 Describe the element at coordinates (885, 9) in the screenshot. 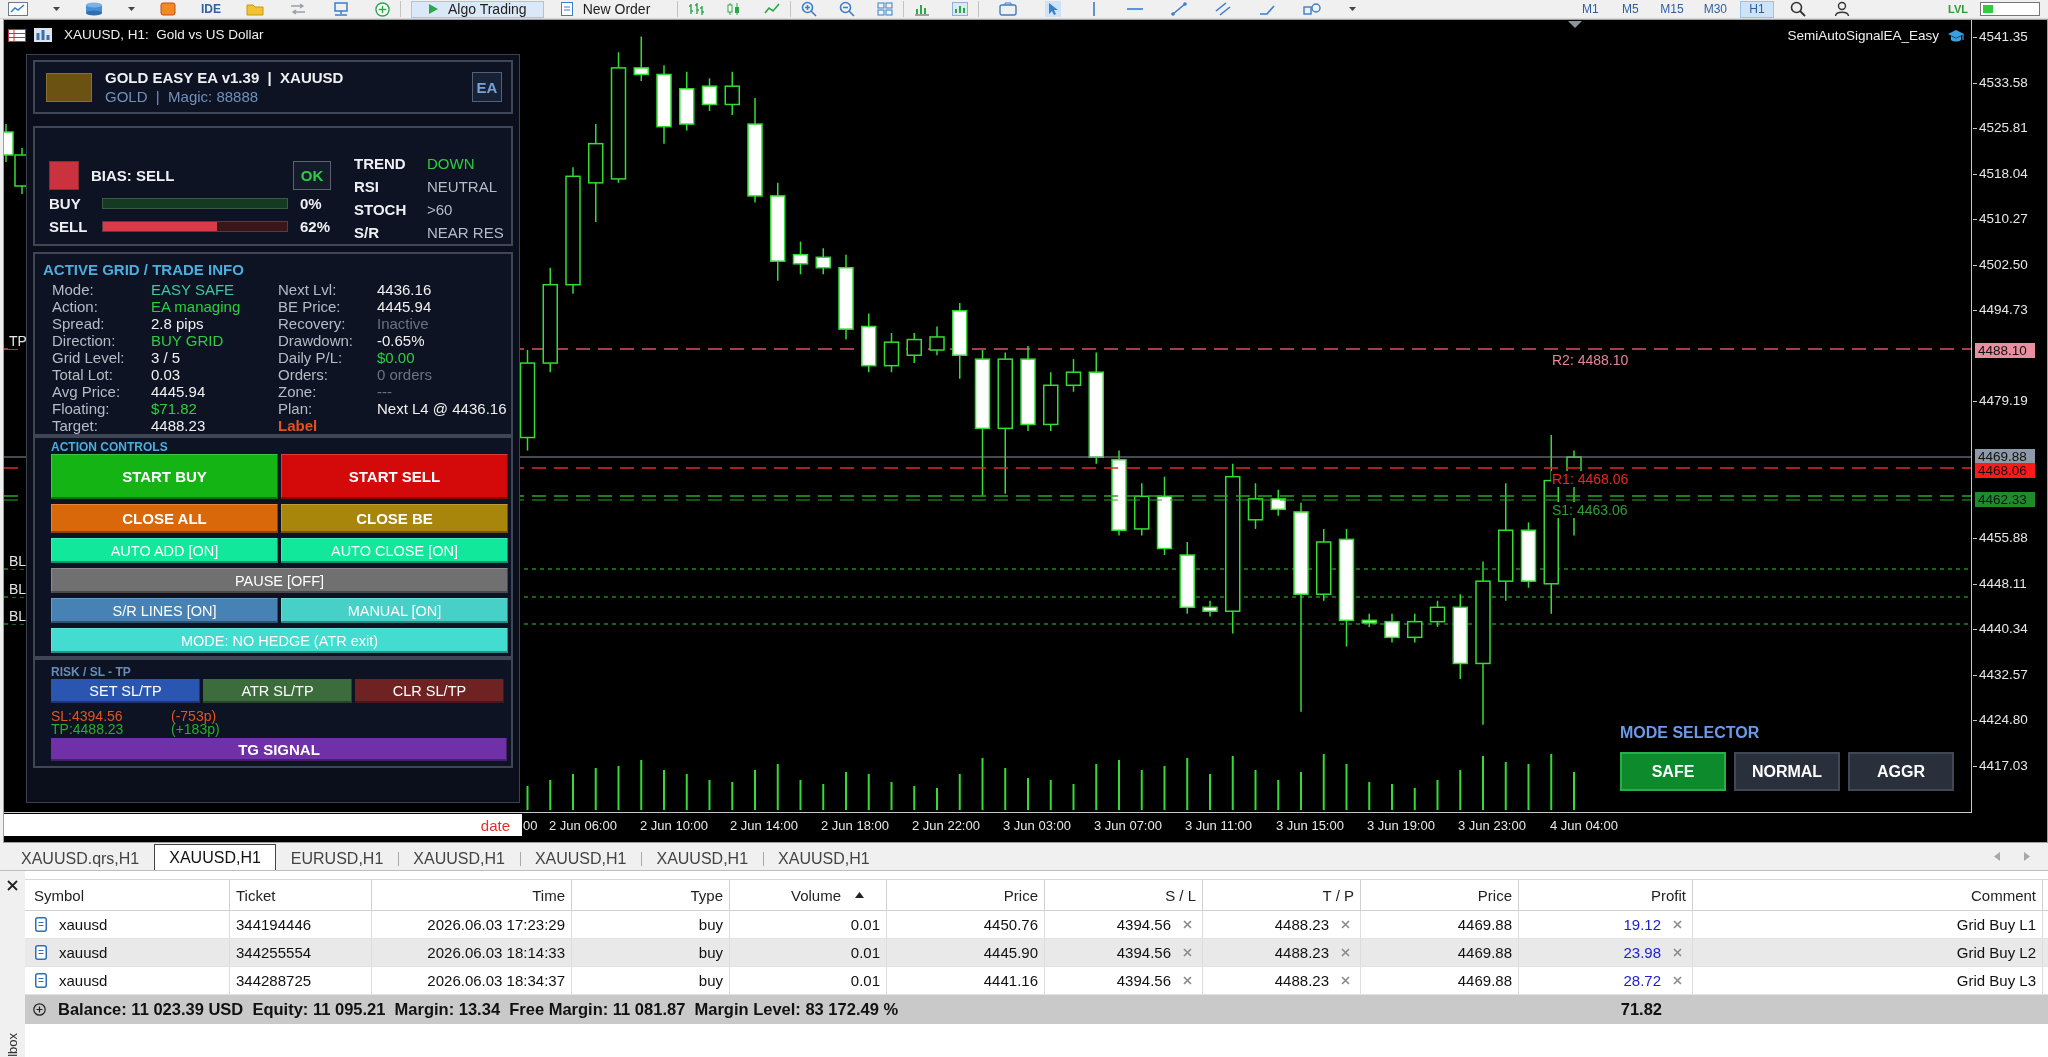

I see `grid-icon` at that location.